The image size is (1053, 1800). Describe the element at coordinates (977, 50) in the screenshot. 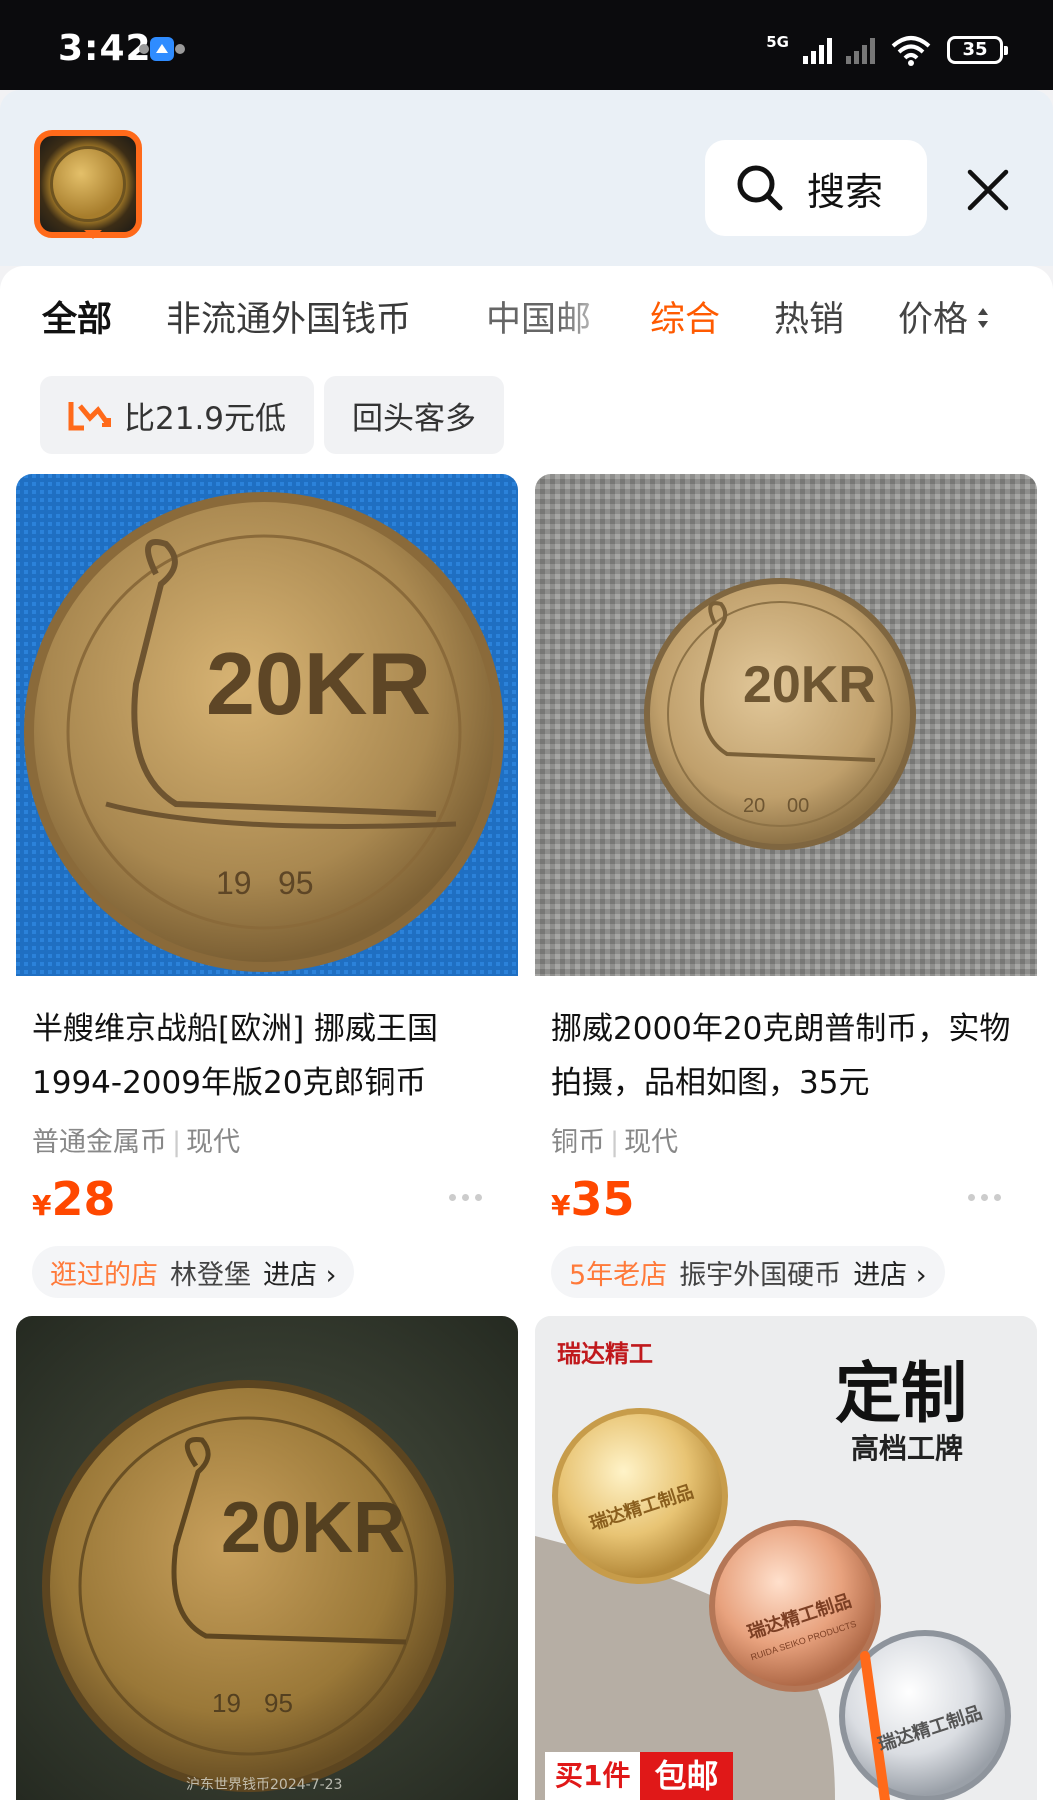

I see `battery-icon: 35` at that location.